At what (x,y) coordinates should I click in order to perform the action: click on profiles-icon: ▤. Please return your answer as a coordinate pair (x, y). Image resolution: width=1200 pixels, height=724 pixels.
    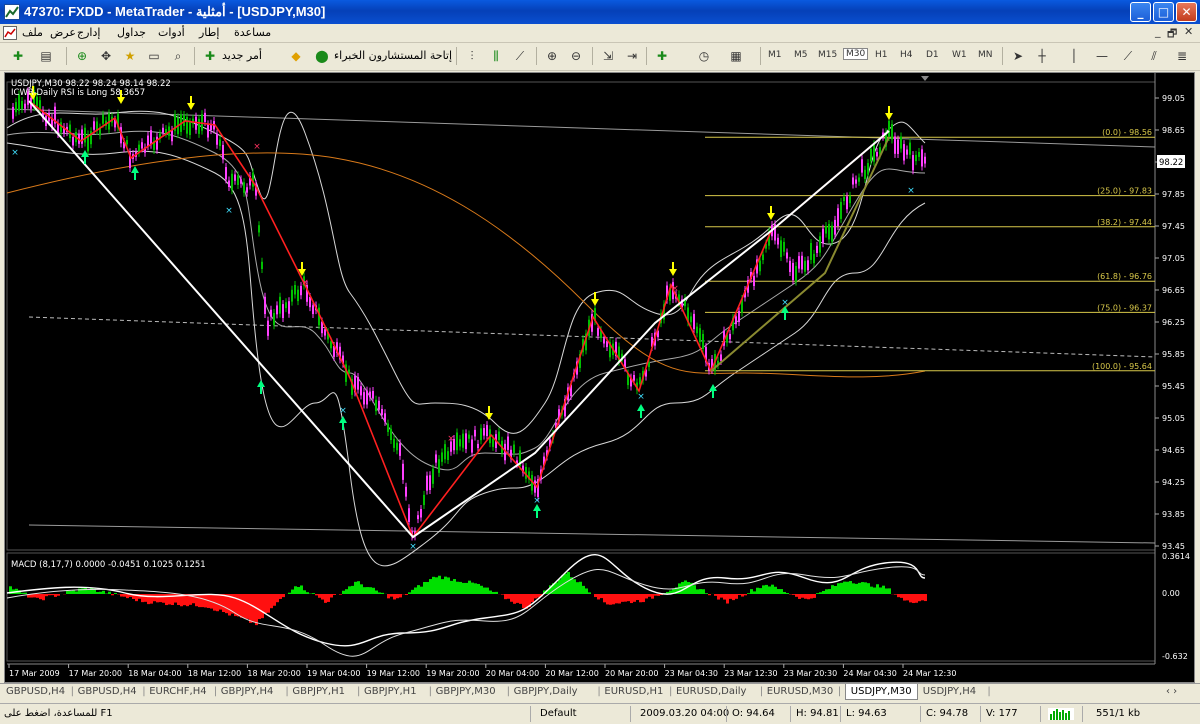
    Looking at the image, I should click on (46, 56).